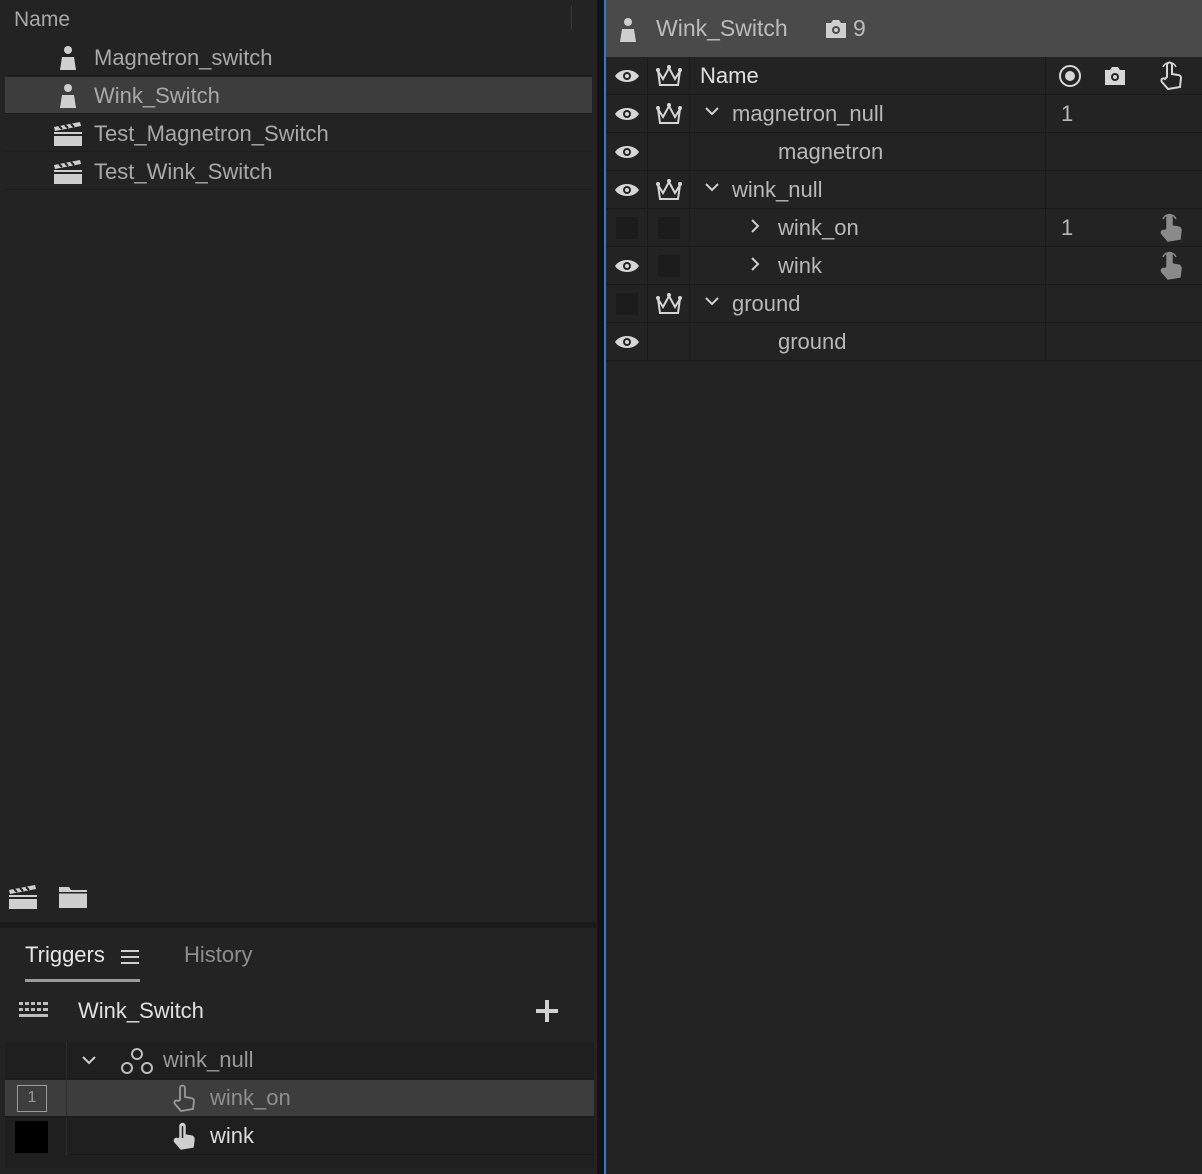  I want to click on layer-name: wink_null, so click(777, 189).